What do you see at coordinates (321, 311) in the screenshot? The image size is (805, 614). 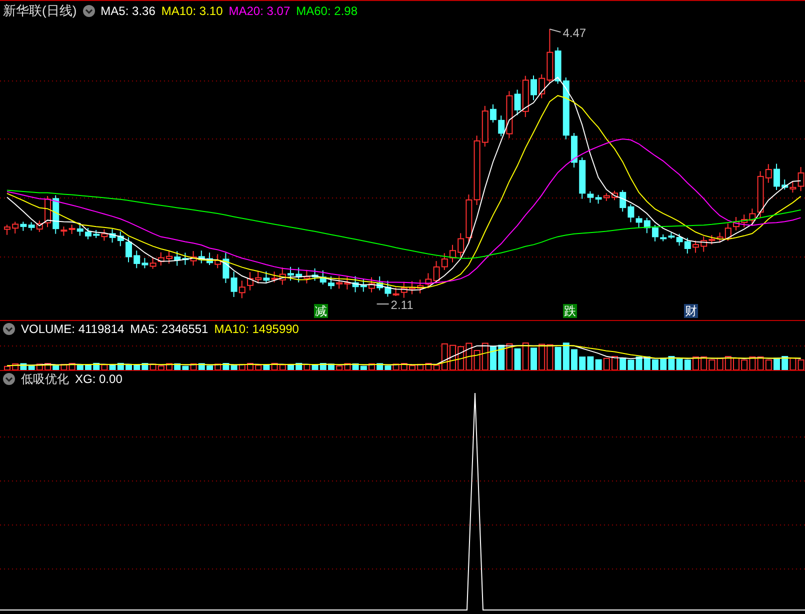 I see `event-marker: 减` at bounding box center [321, 311].